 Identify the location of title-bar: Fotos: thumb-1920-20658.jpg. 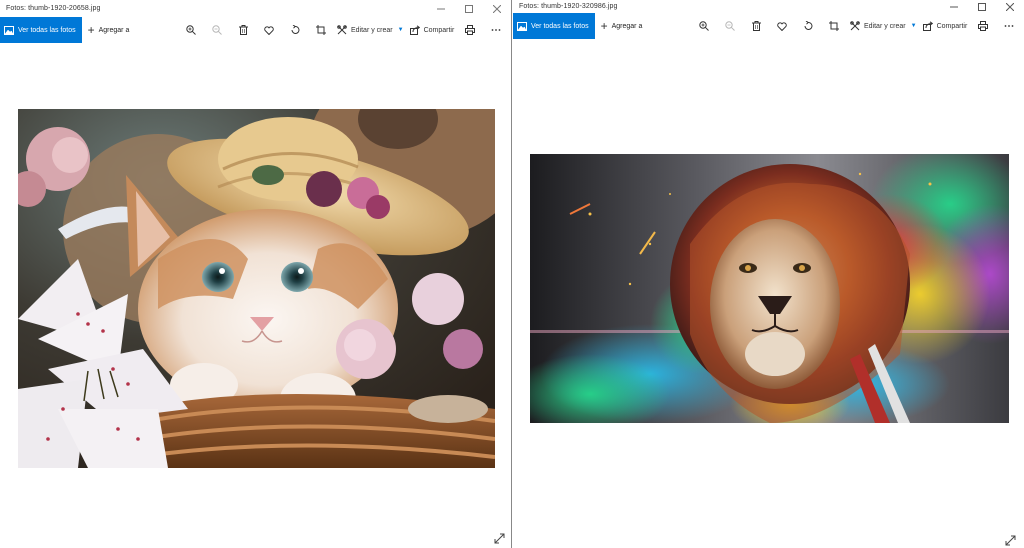
(255, 8).